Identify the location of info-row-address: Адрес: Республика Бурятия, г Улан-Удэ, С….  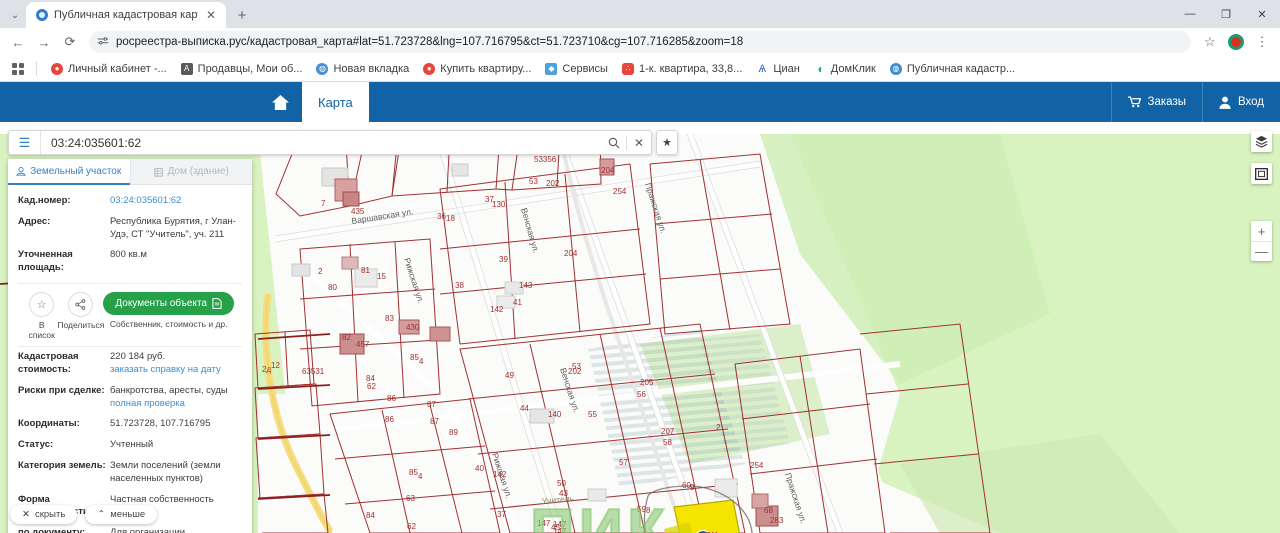
(130, 229).